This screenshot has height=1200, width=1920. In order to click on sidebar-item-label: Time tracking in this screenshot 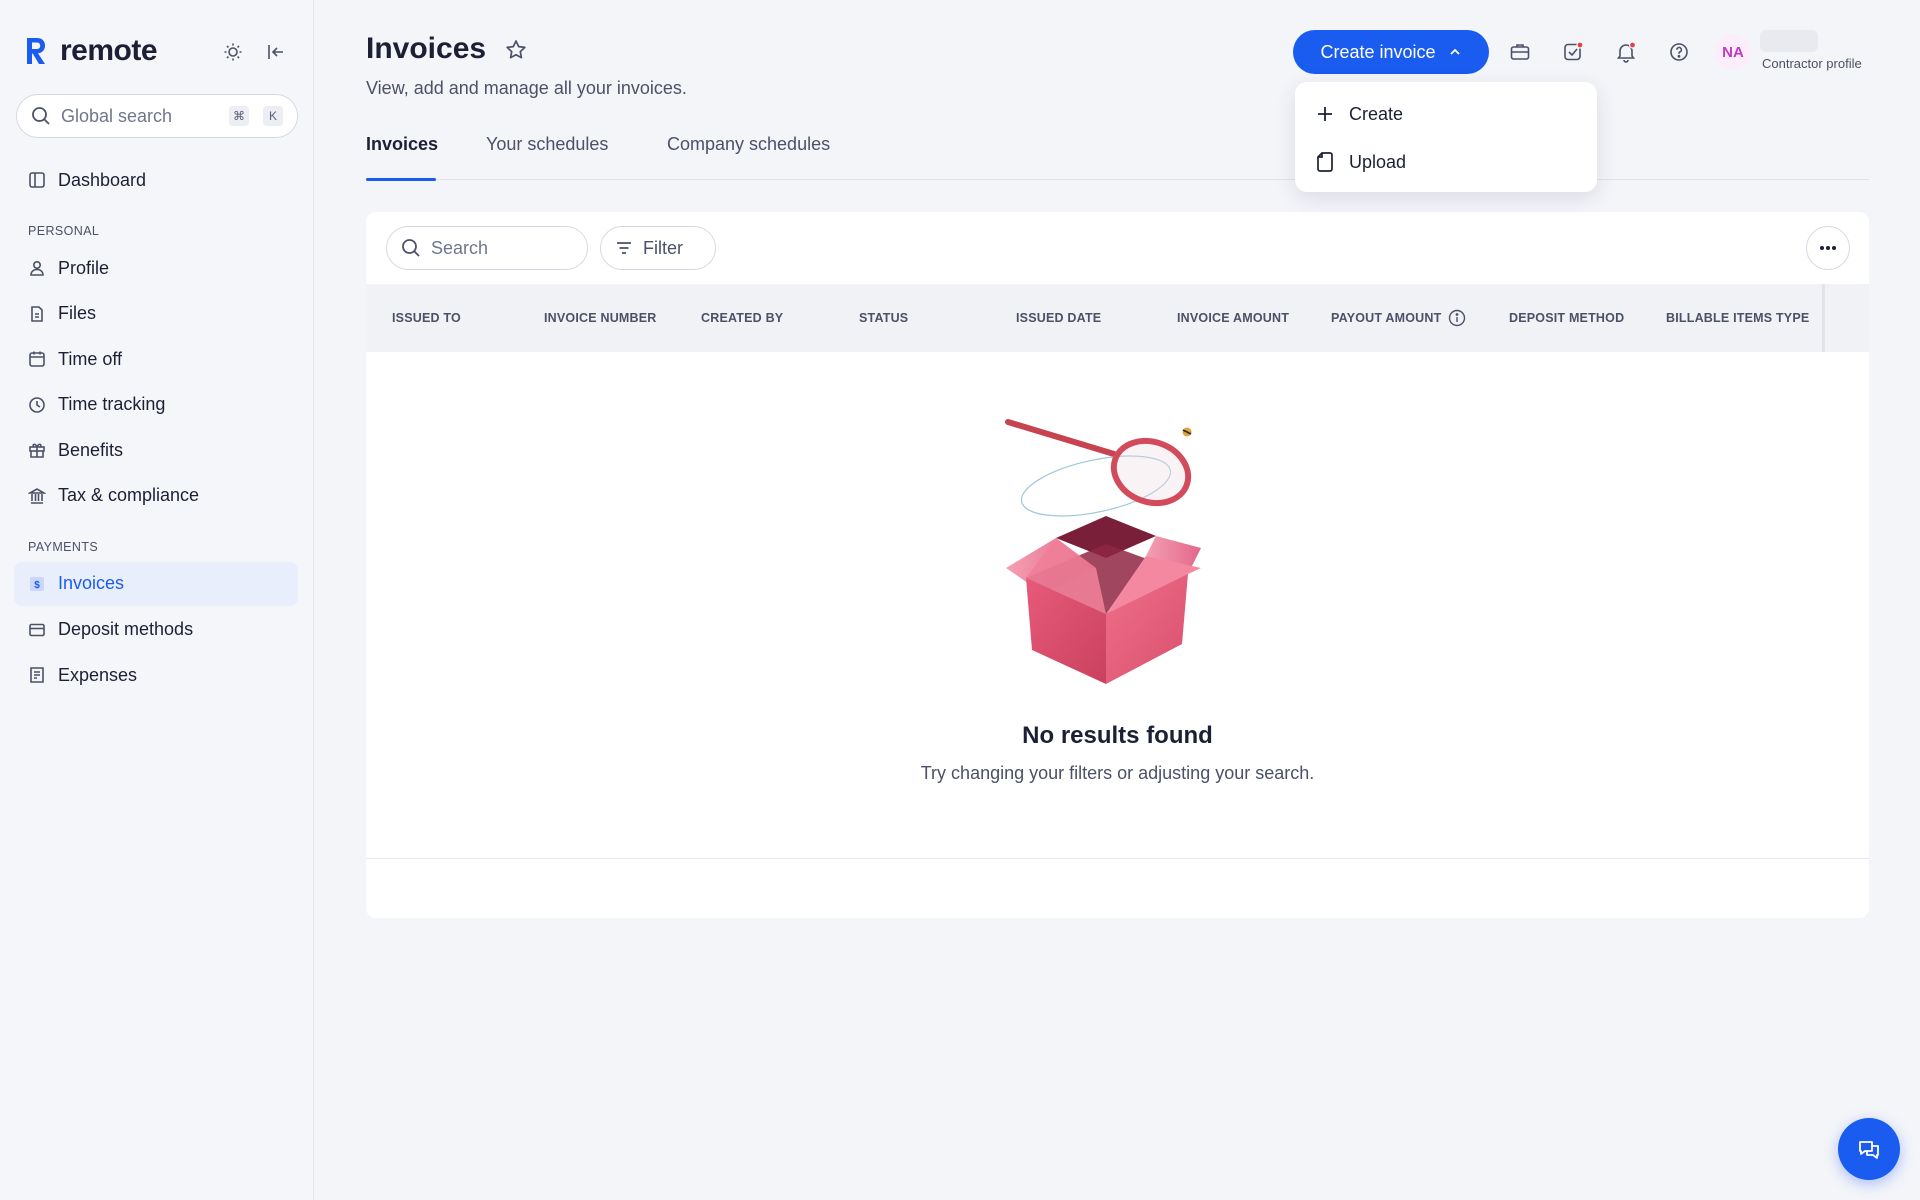, I will do `click(112, 404)`.